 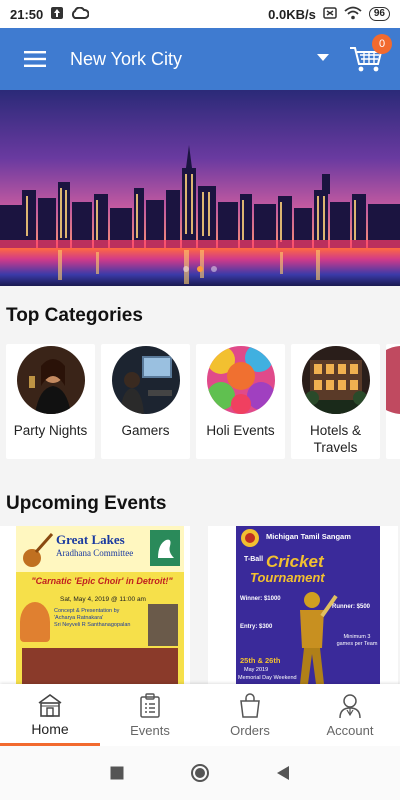 What do you see at coordinates (250, 538) in the screenshot?
I see `sangam-logo-icon` at bounding box center [250, 538].